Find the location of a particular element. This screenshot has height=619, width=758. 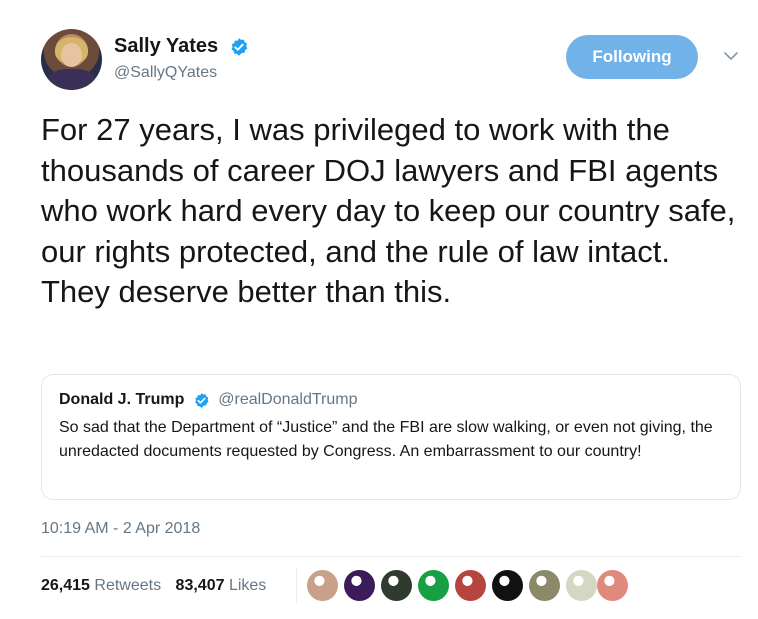

liker-avatar-camo is located at coordinates (544, 585).